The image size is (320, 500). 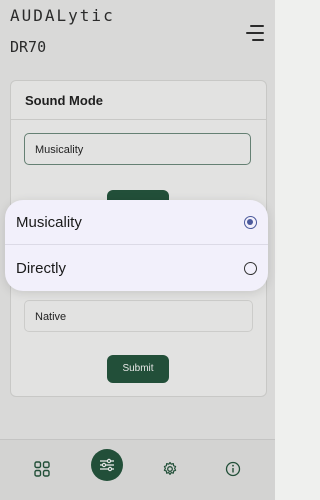 I want to click on option-label: Musicality, so click(x=49, y=222).